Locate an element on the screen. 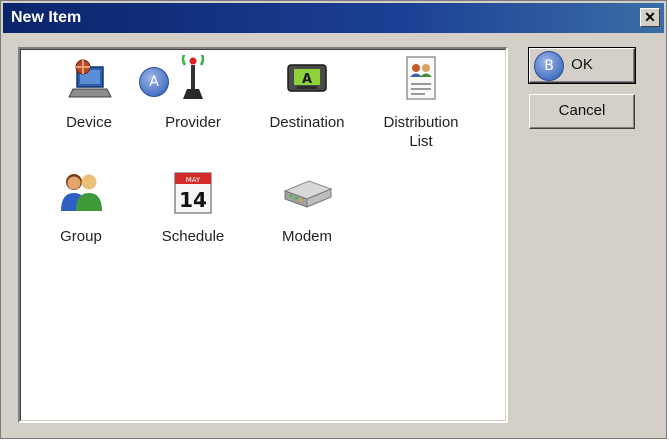  cancel-button: Cancel is located at coordinates (582, 111).